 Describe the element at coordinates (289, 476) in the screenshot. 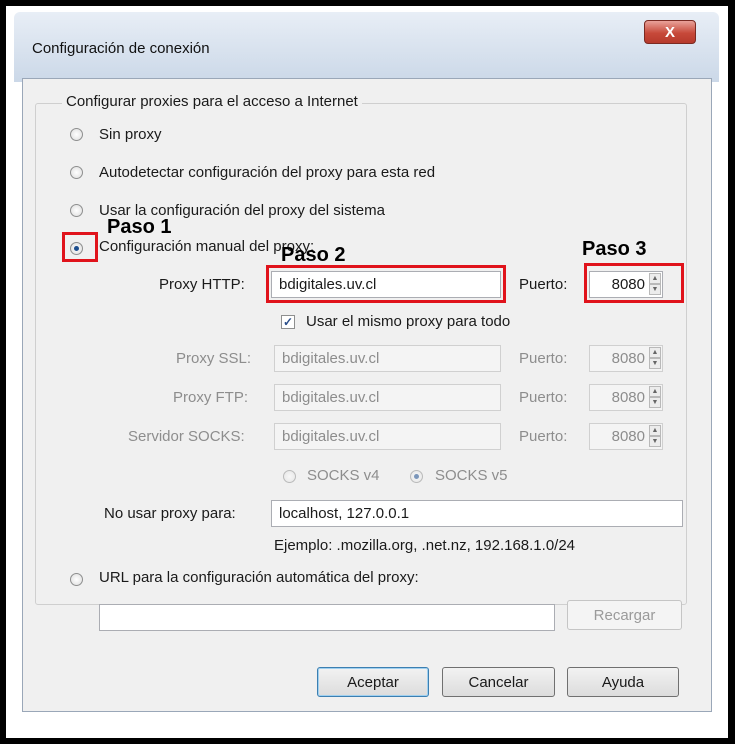

I see `socks-v4-radio` at that location.